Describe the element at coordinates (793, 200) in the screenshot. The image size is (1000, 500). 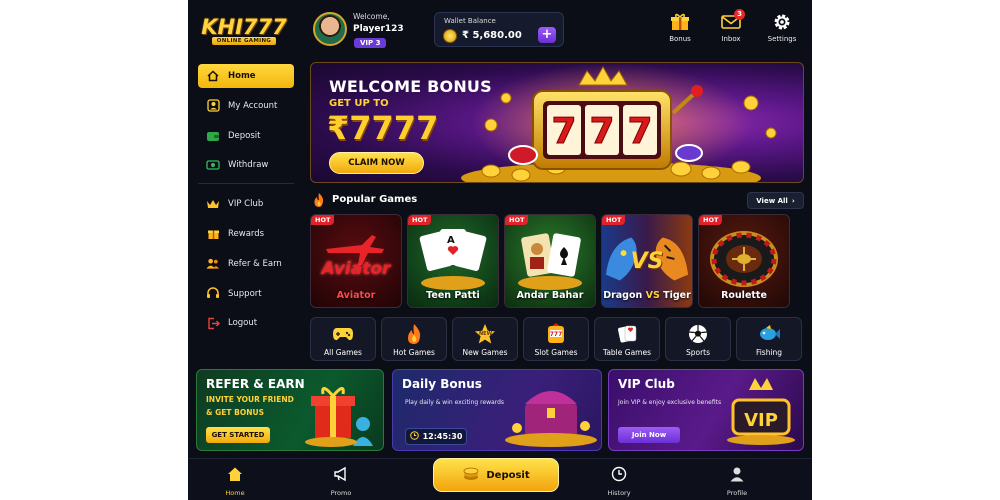
I see `chevron-right-icon: ›` at that location.